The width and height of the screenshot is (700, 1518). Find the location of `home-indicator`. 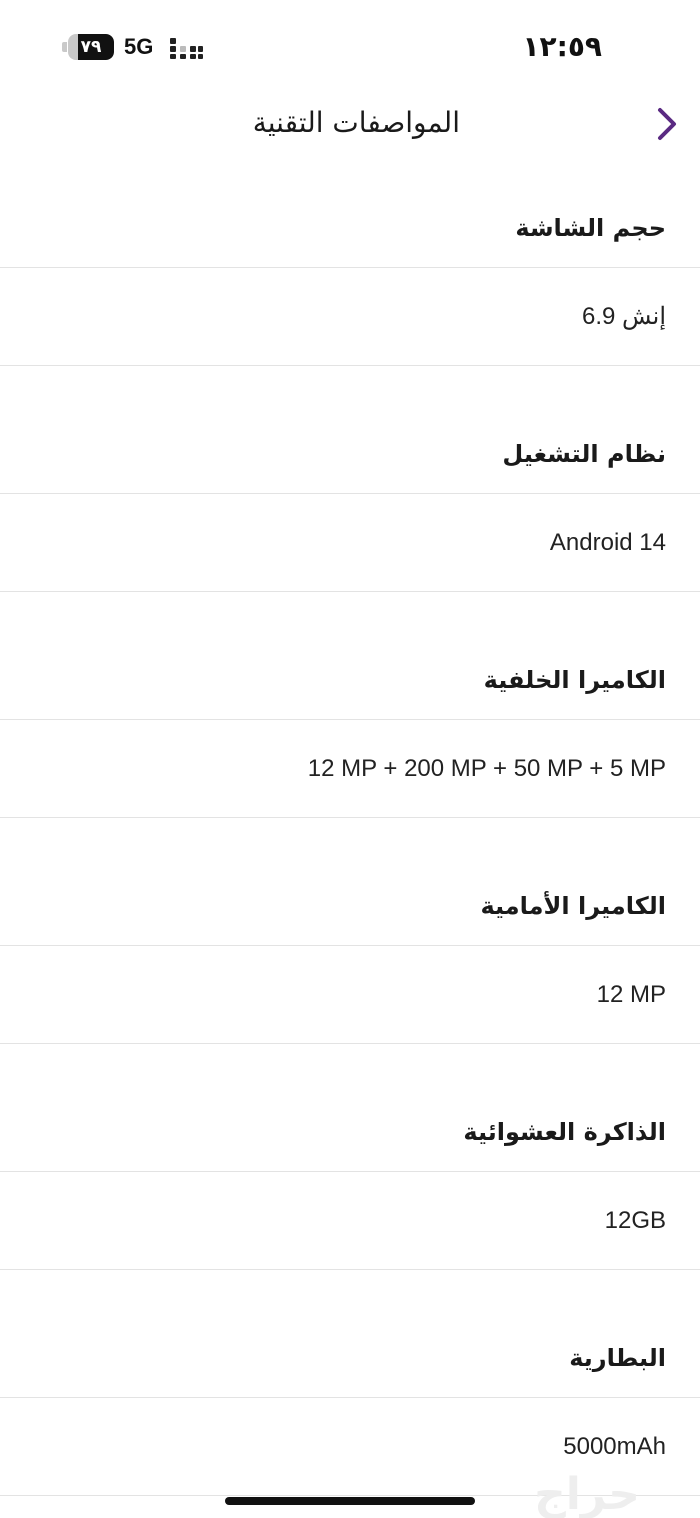

home-indicator is located at coordinates (350, 1501).